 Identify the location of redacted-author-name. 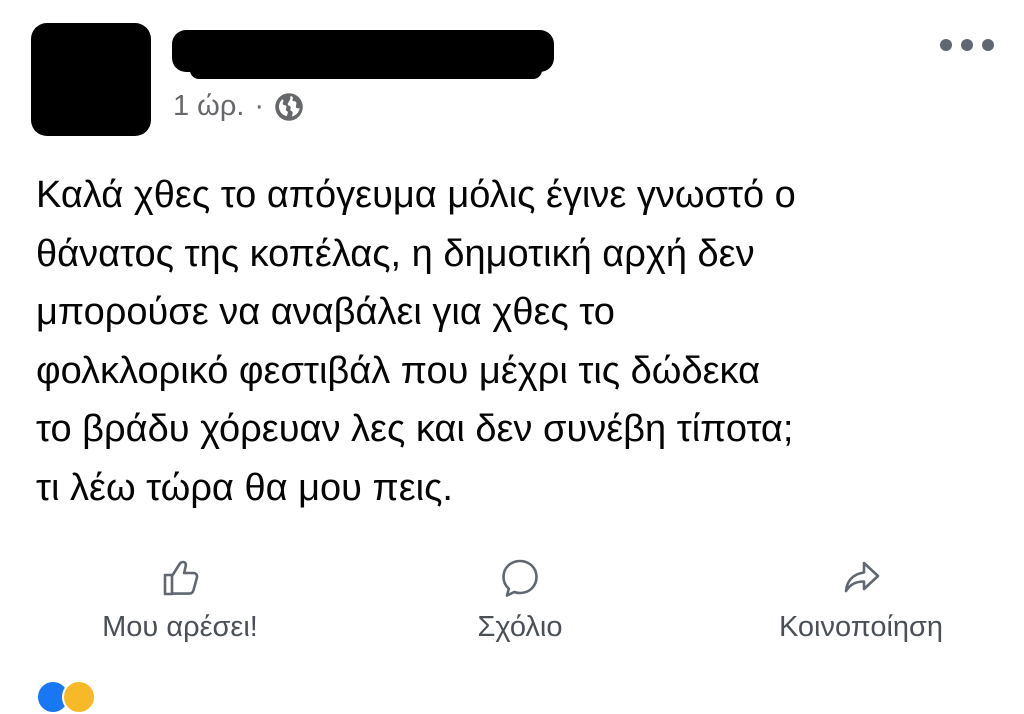
(363, 54).